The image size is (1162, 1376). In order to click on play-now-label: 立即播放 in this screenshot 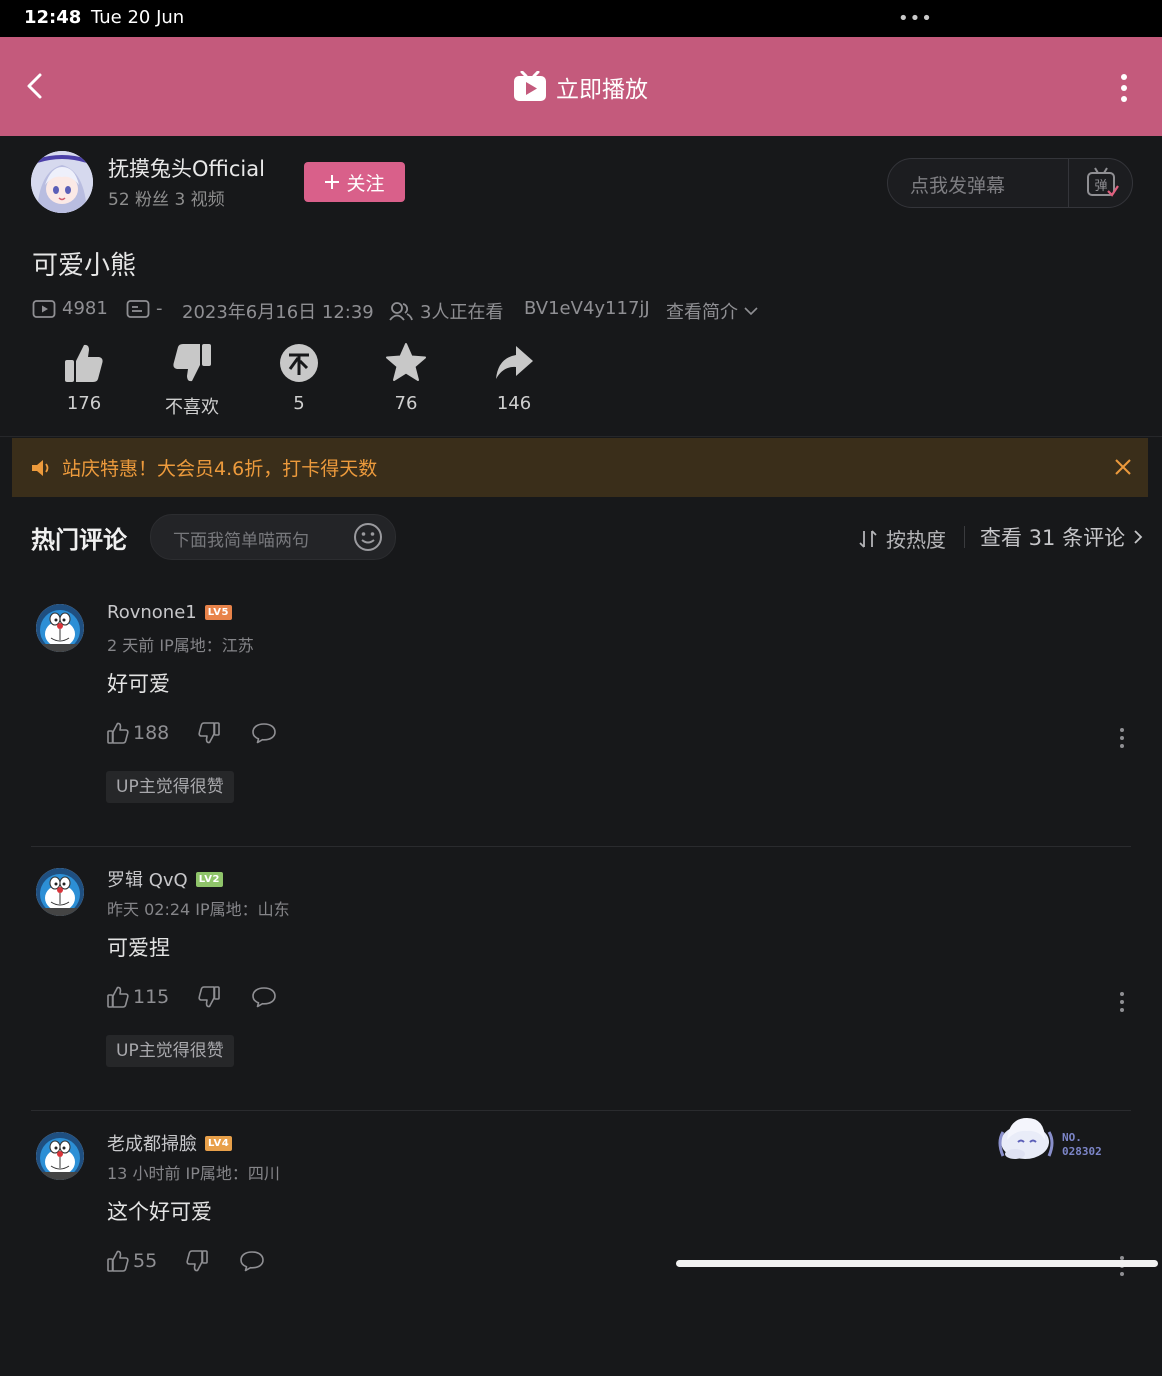, I will do `click(602, 90)`.